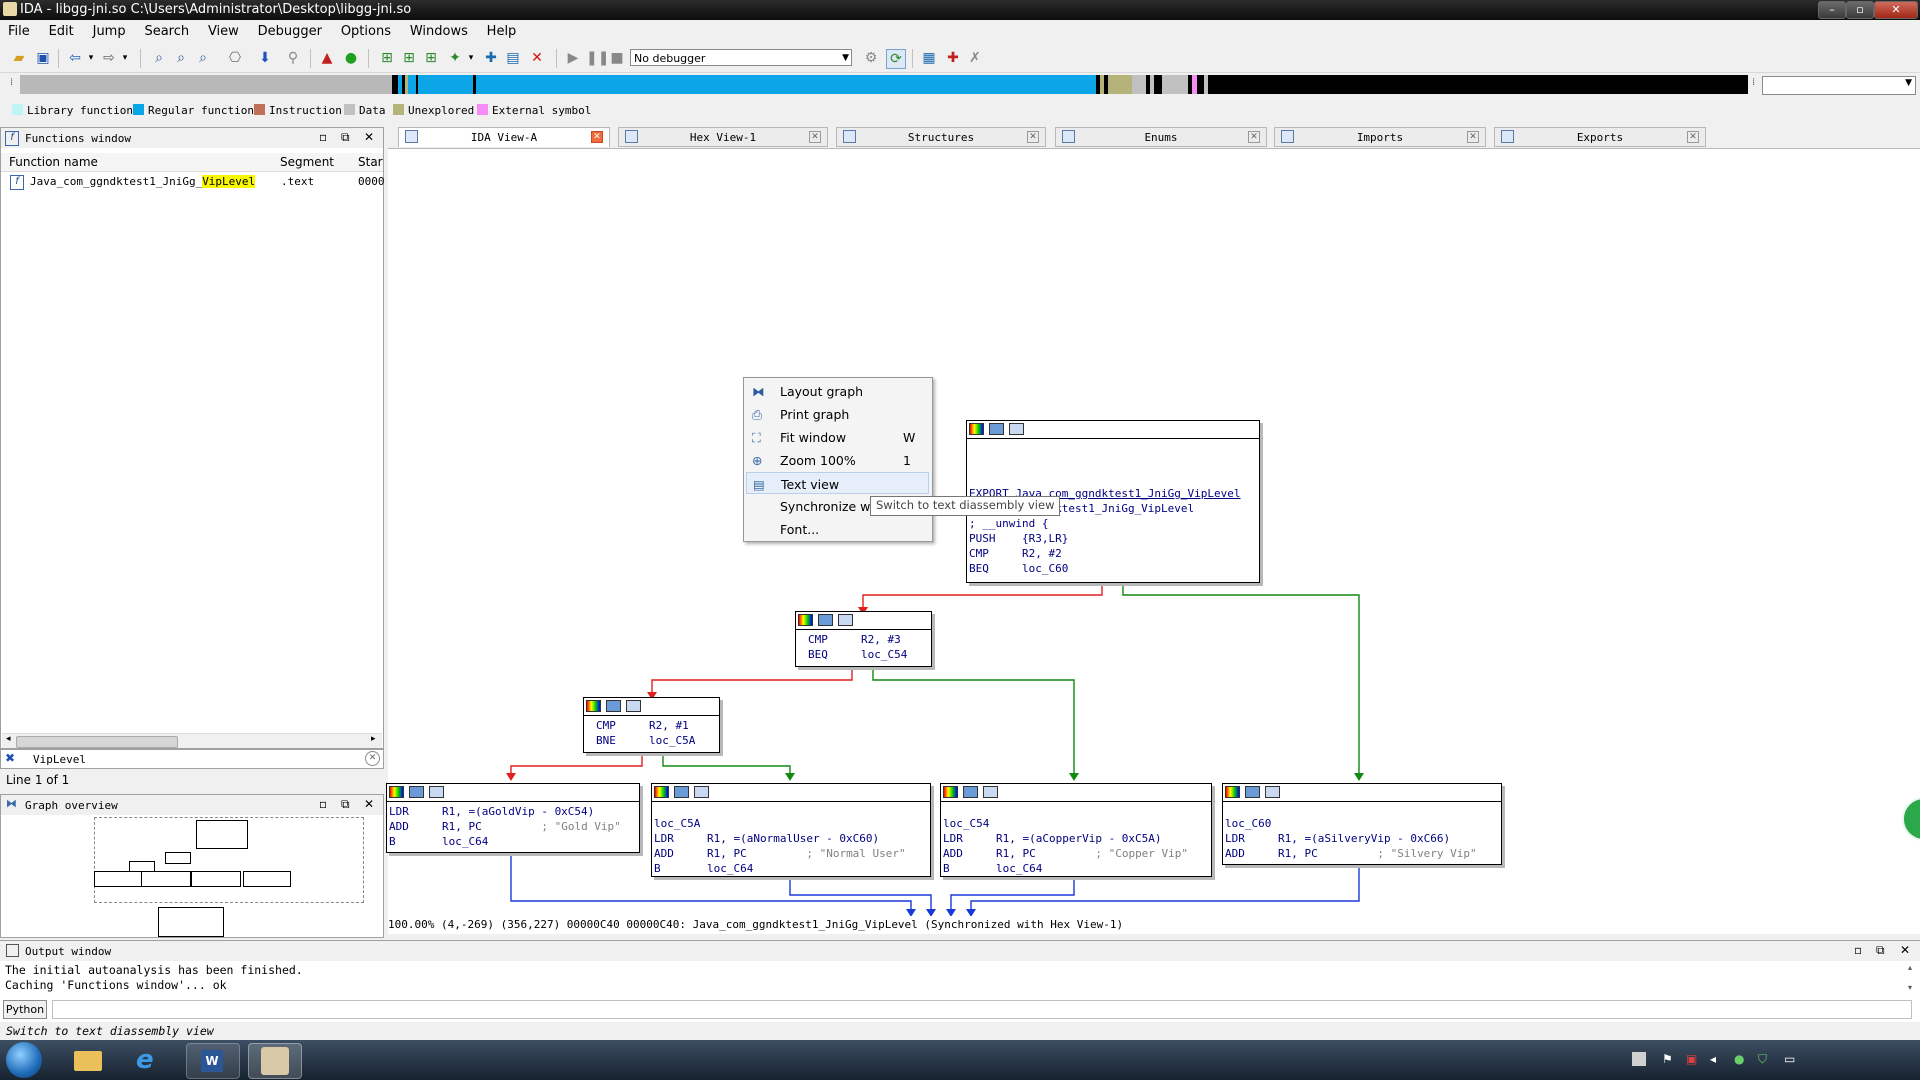  I want to click on forward-dropdown-icon: ▾, so click(125, 58).